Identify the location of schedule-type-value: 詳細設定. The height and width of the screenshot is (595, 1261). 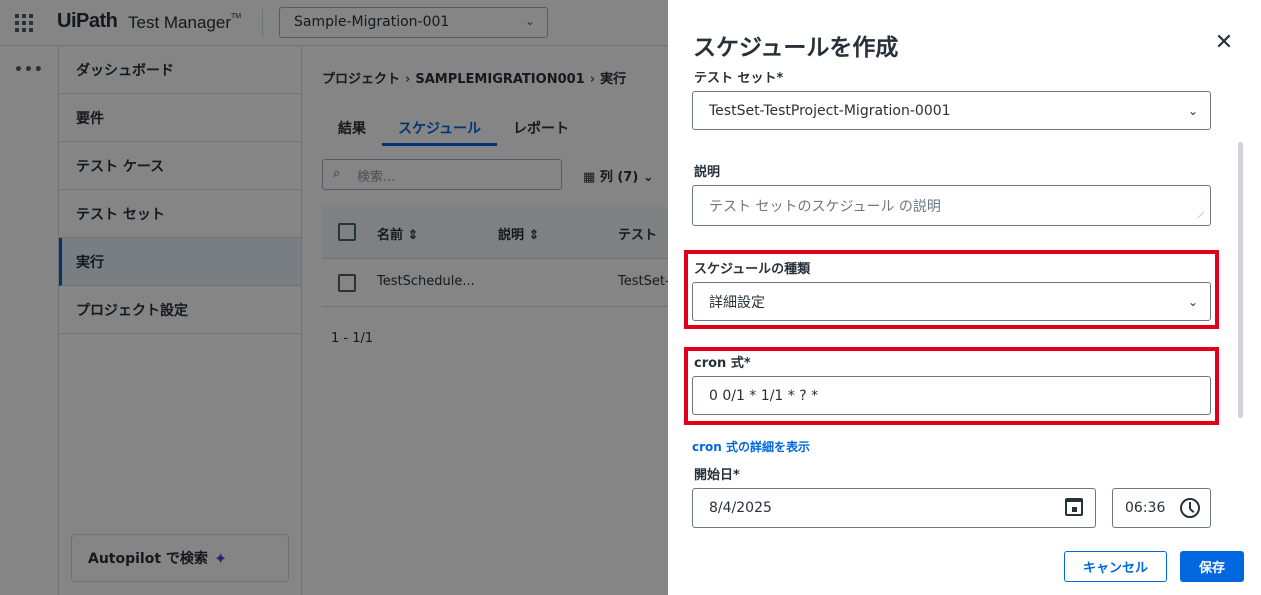
(737, 302).